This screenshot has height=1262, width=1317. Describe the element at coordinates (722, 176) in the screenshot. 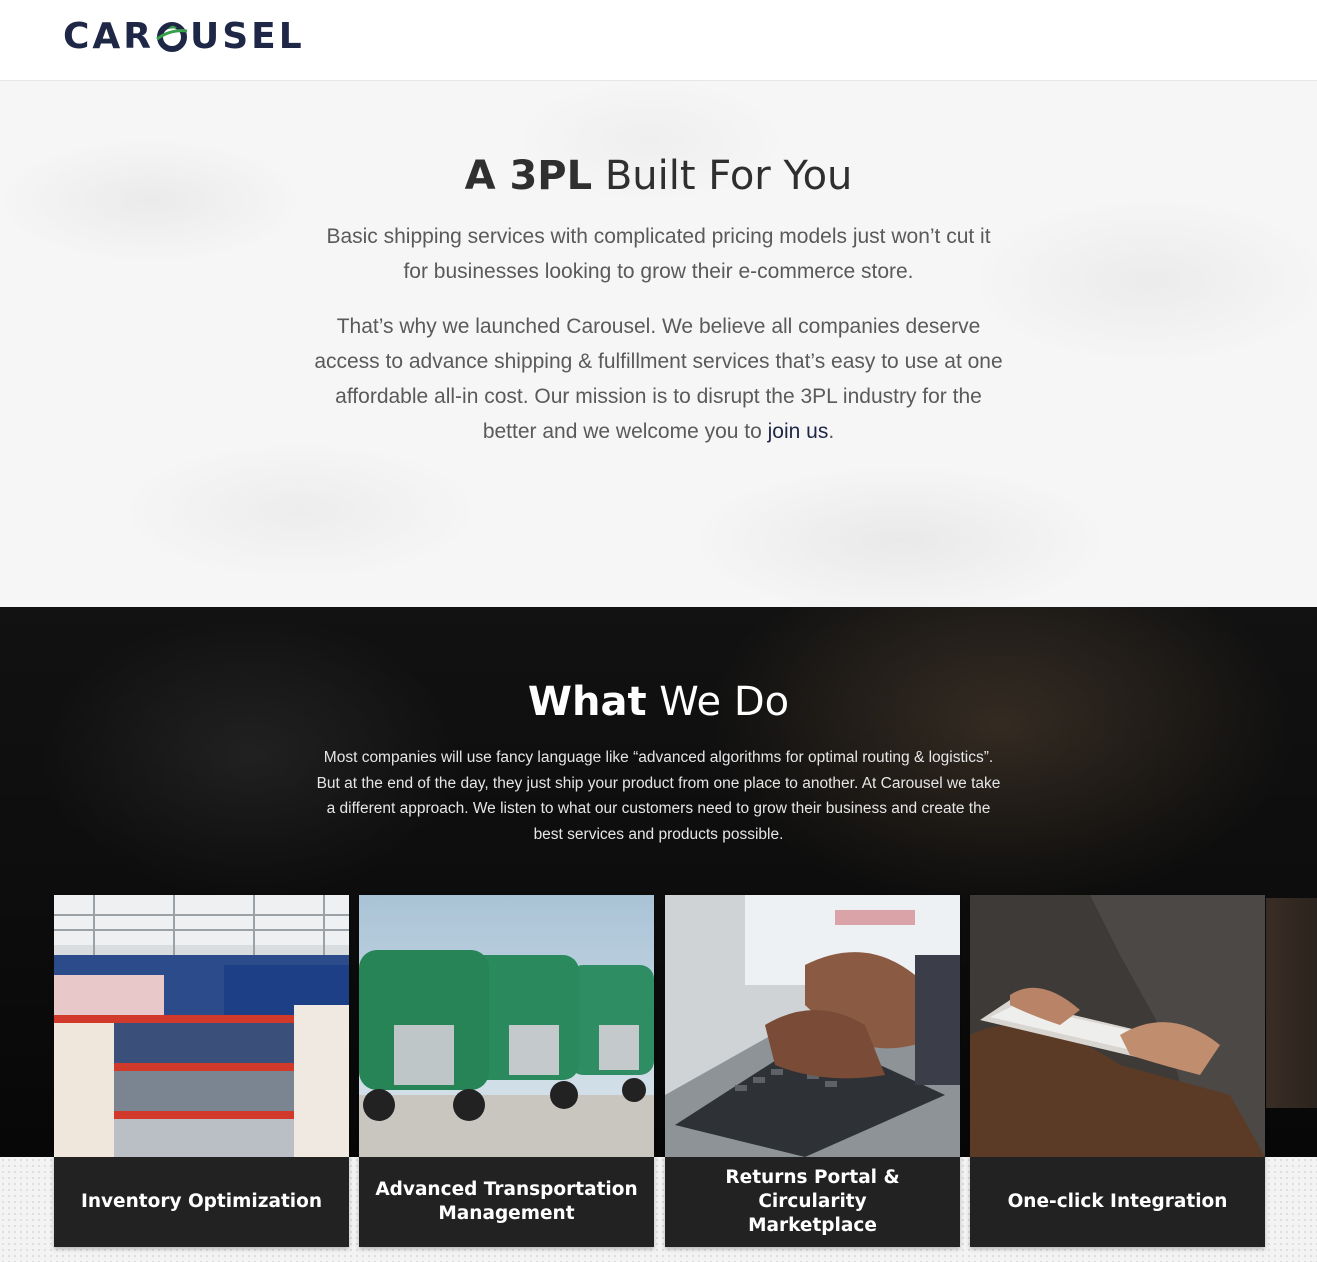

I see `intro-title-rest: Built For You` at that location.